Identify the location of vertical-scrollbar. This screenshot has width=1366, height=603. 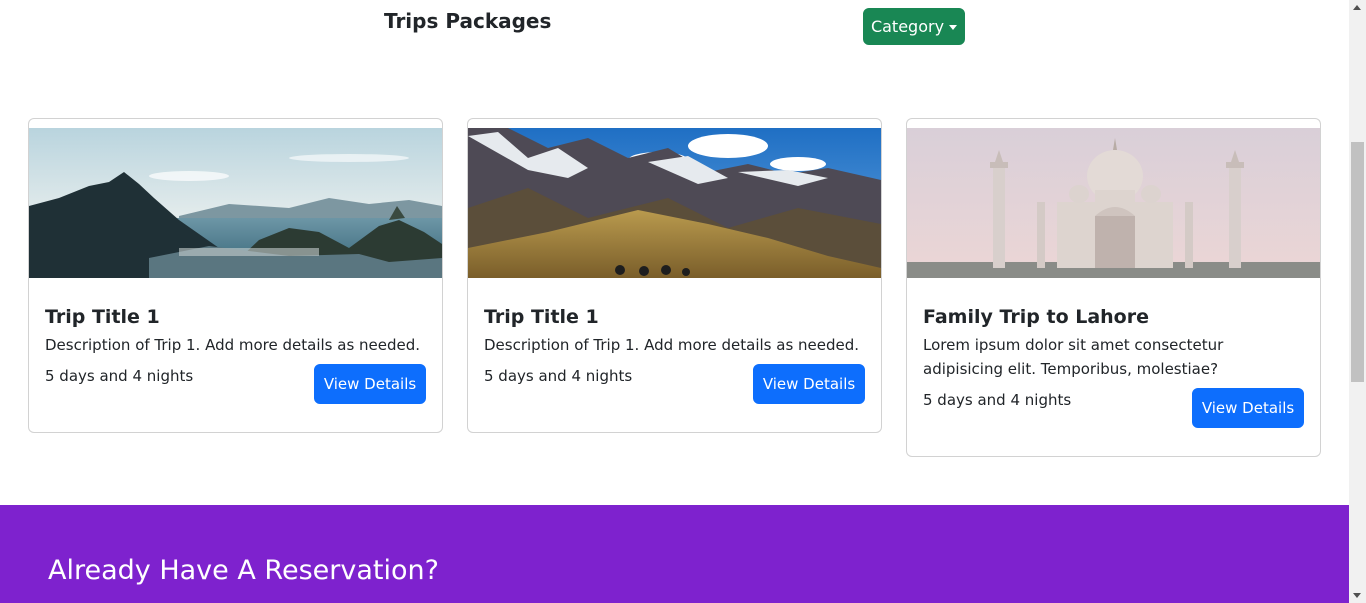
(1357, 301).